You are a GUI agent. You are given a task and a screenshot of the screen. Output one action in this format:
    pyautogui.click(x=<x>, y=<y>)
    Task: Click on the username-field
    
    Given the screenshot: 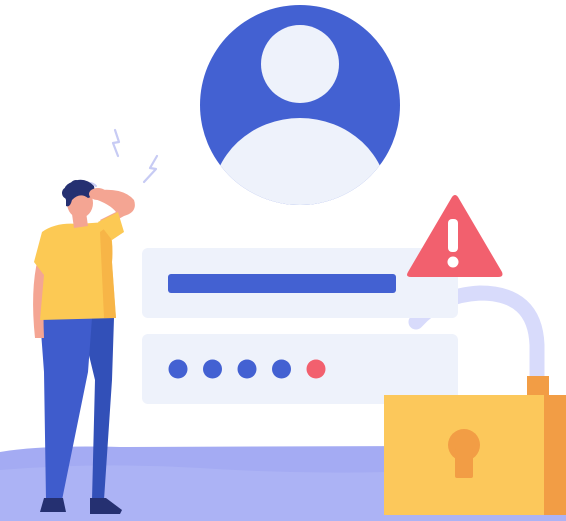 What is the action you would take?
    pyautogui.click(x=300, y=283)
    